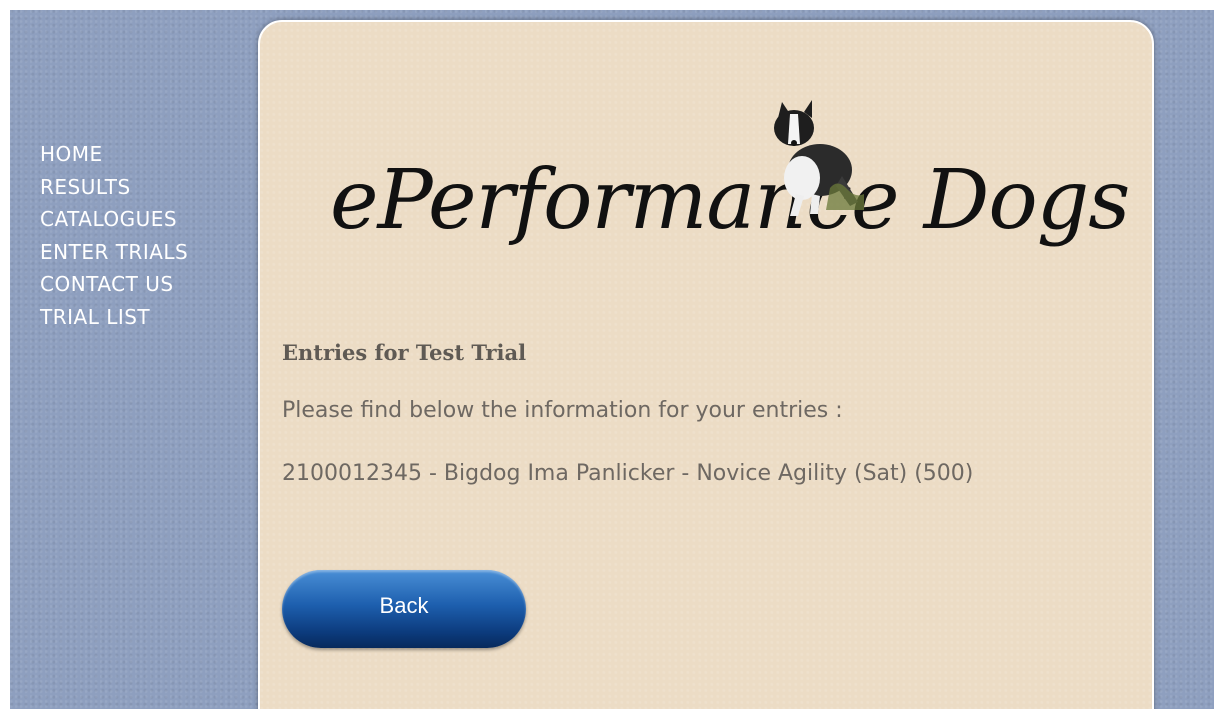  What do you see at coordinates (108, 219) in the screenshot?
I see `nav-link-catalogues: CATALOGUES` at bounding box center [108, 219].